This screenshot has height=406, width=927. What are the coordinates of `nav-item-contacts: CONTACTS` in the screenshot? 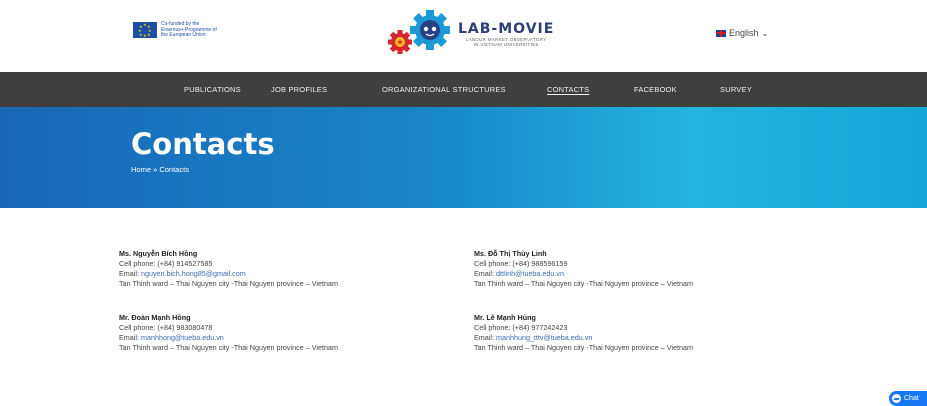 It's located at (568, 89).